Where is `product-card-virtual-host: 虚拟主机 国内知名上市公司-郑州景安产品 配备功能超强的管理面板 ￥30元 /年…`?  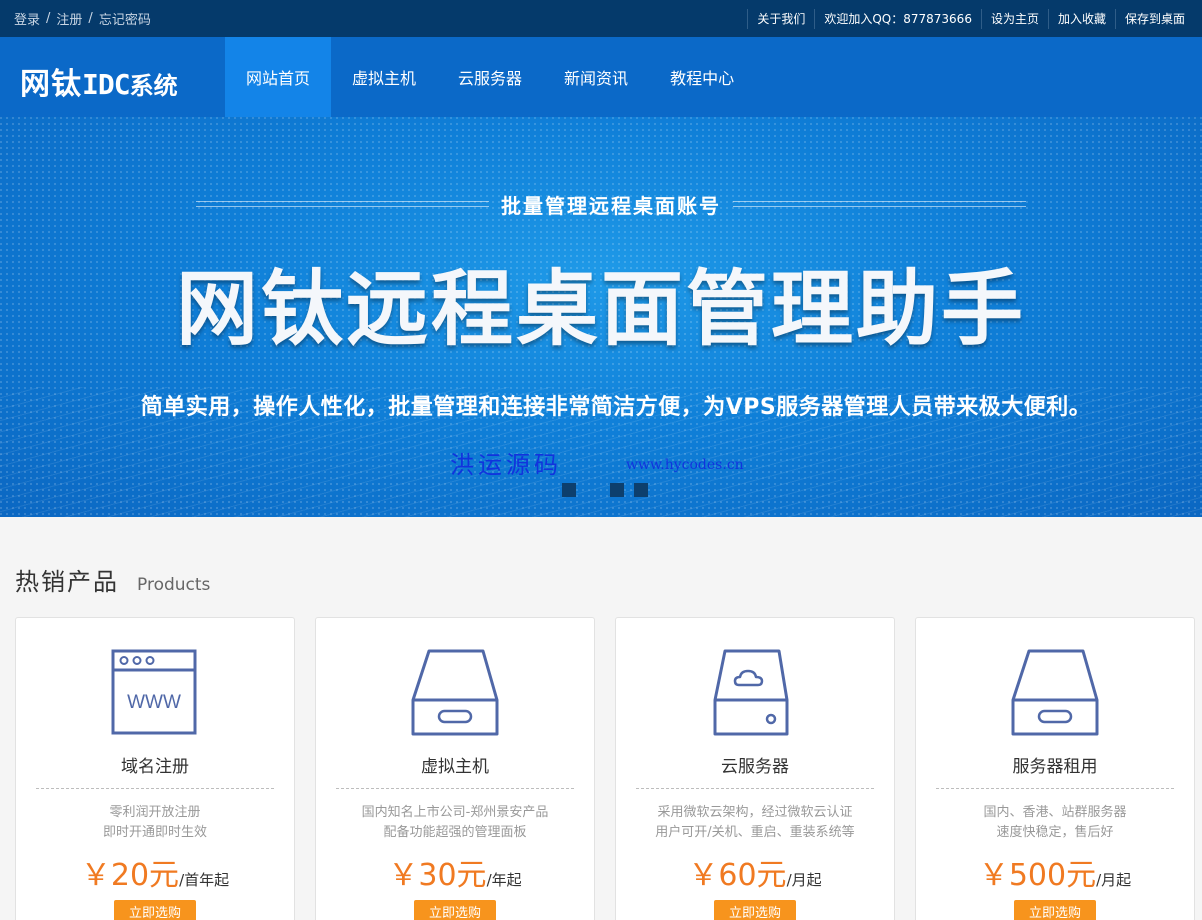
product-card-virtual-host: 虚拟主机 国内知名上市公司-郑州景安产品 配备功能超强的管理面板 ￥30元 /年… is located at coordinates (455, 768).